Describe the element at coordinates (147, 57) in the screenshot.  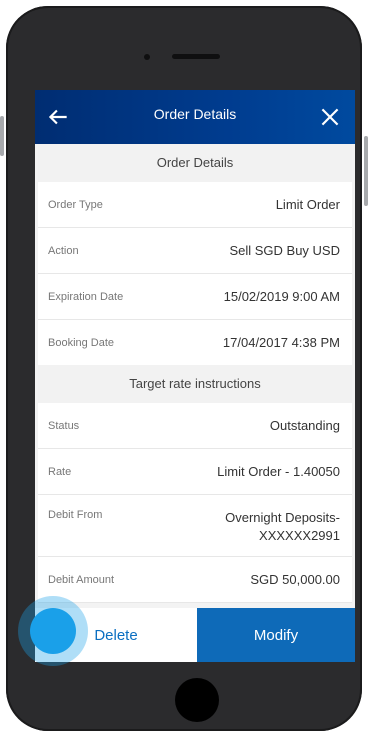
I see `camera-dot` at that location.